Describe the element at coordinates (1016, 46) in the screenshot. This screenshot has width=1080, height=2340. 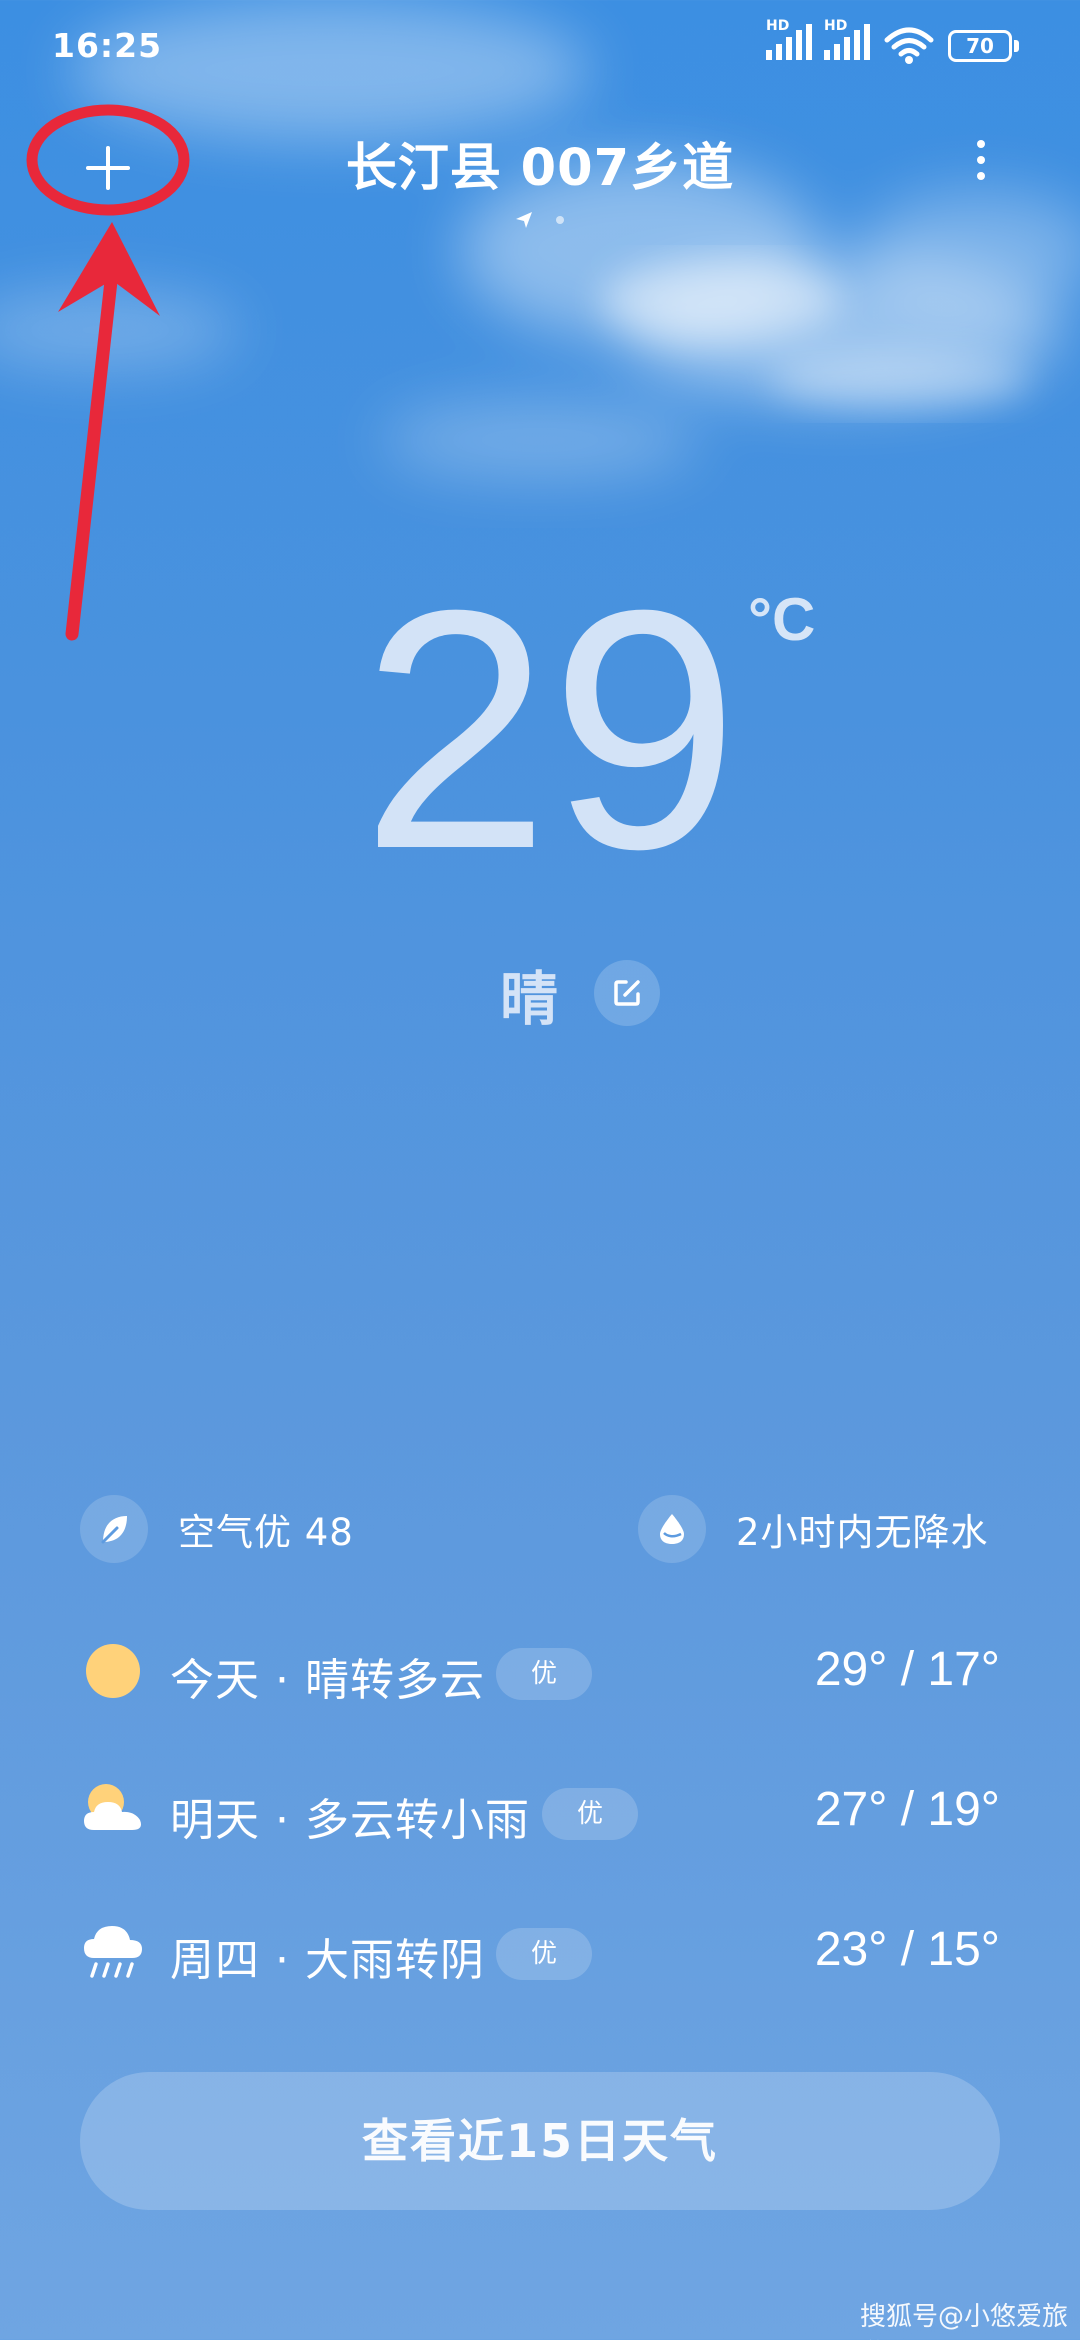
I see `battery-nub` at that location.